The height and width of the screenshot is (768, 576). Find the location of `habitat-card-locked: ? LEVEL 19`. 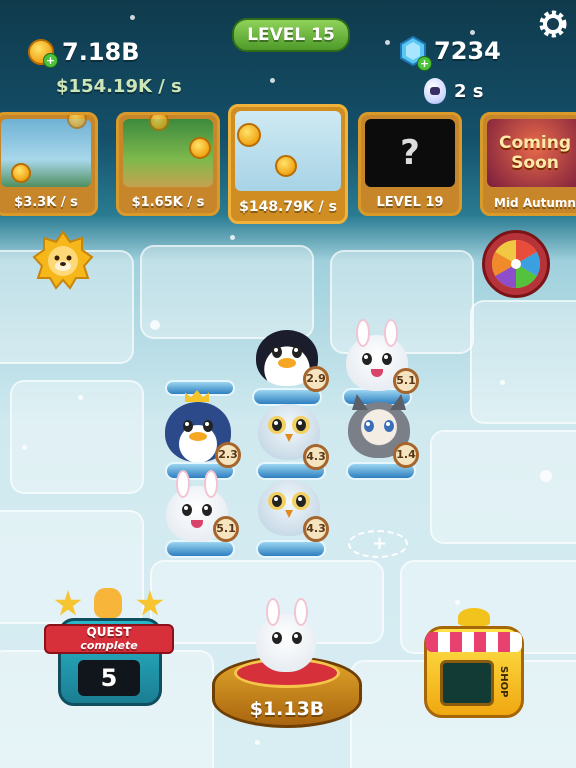

habitat-card-locked: ? LEVEL 19 is located at coordinates (410, 164).